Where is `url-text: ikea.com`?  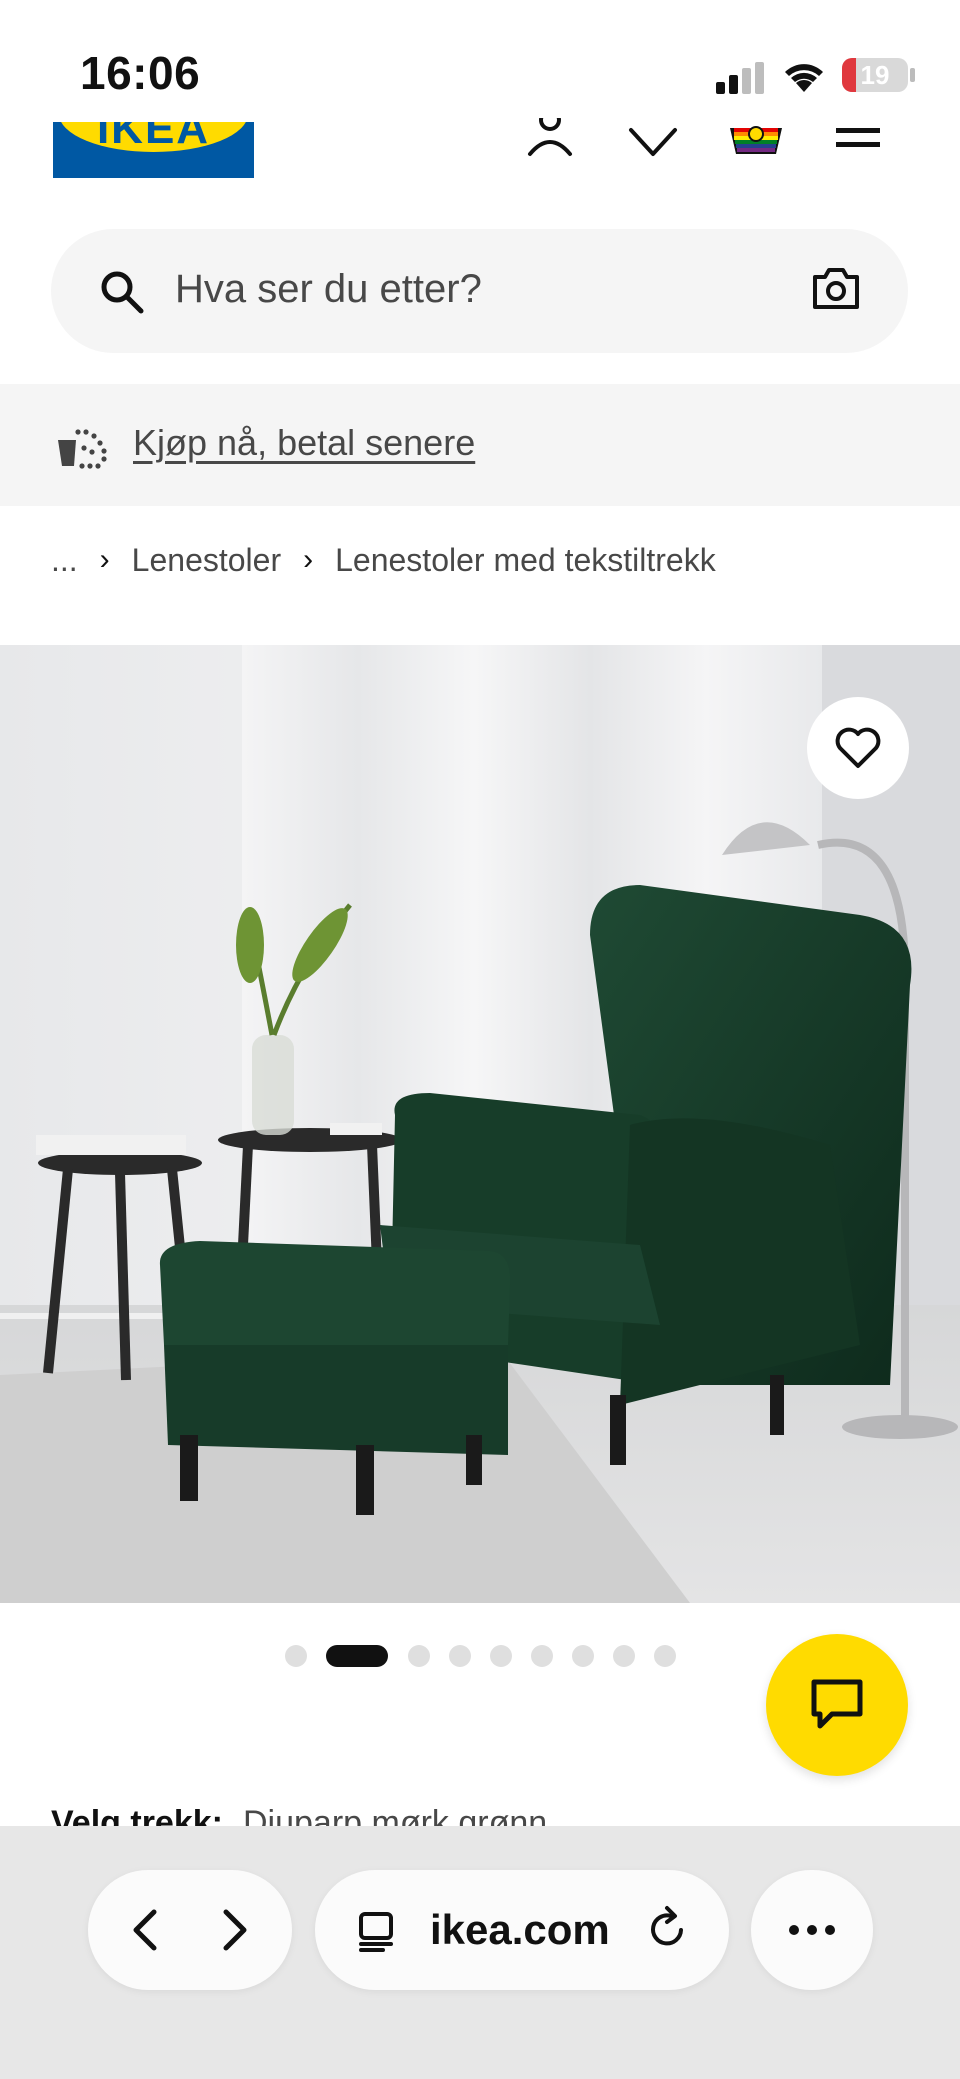 url-text: ikea.com is located at coordinates (520, 1929).